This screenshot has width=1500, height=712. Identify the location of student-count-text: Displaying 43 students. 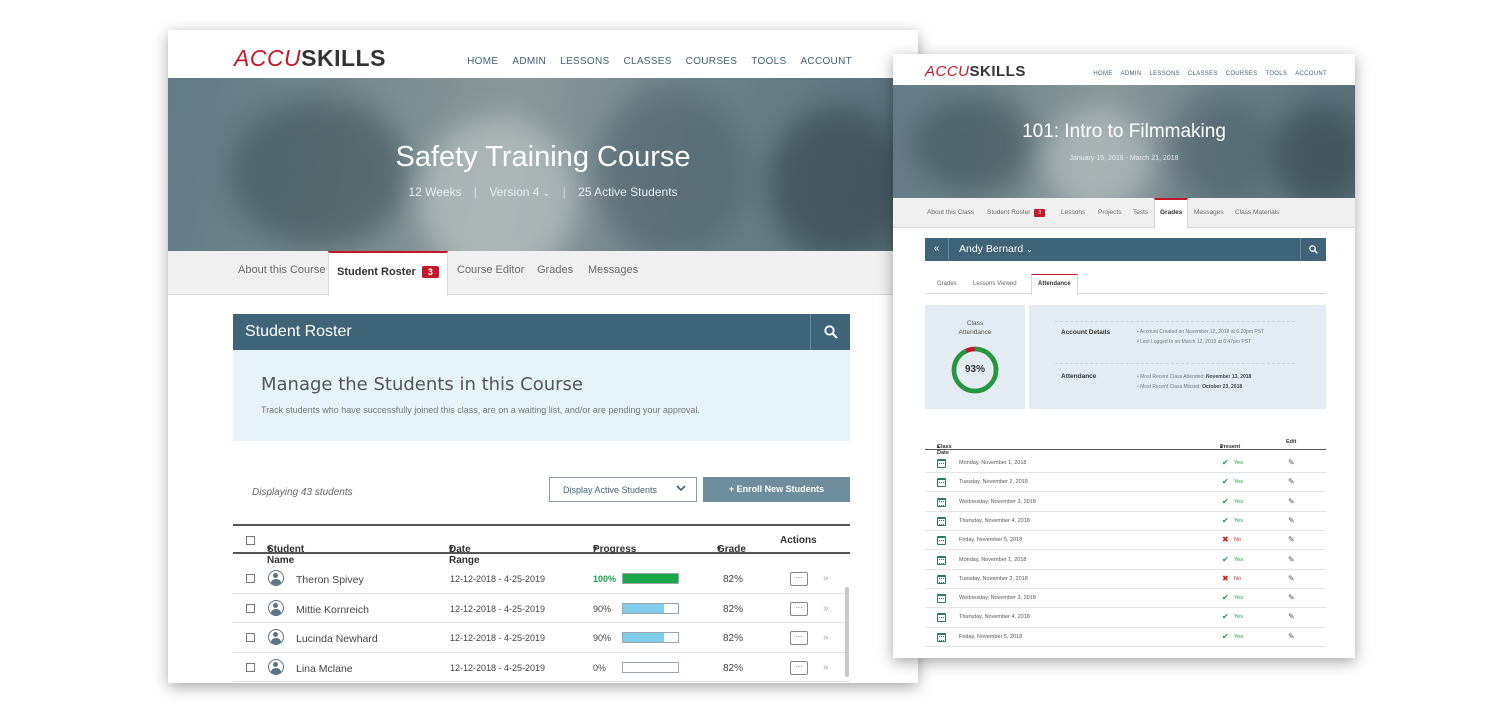
(302, 492).